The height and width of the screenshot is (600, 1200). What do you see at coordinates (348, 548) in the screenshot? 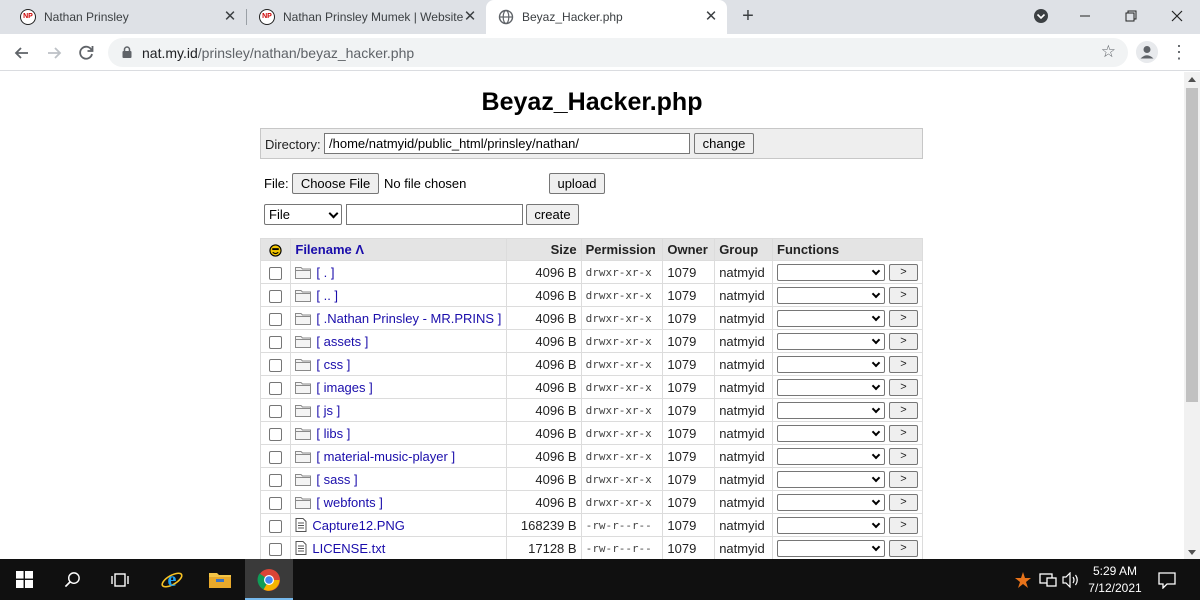
I see `filename-link: LICENSE.txt` at bounding box center [348, 548].